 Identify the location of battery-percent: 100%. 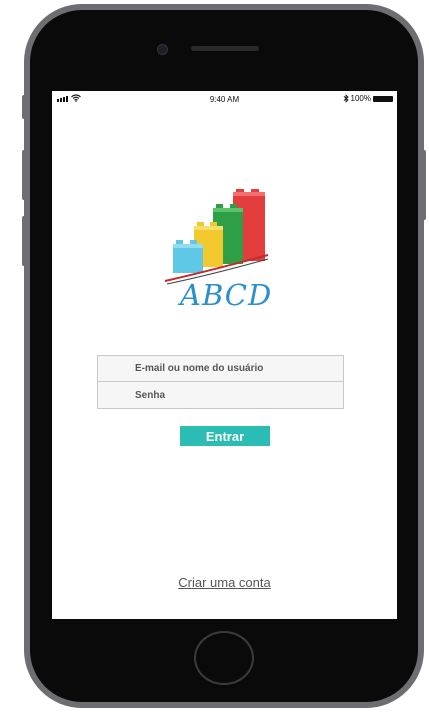
(360, 98).